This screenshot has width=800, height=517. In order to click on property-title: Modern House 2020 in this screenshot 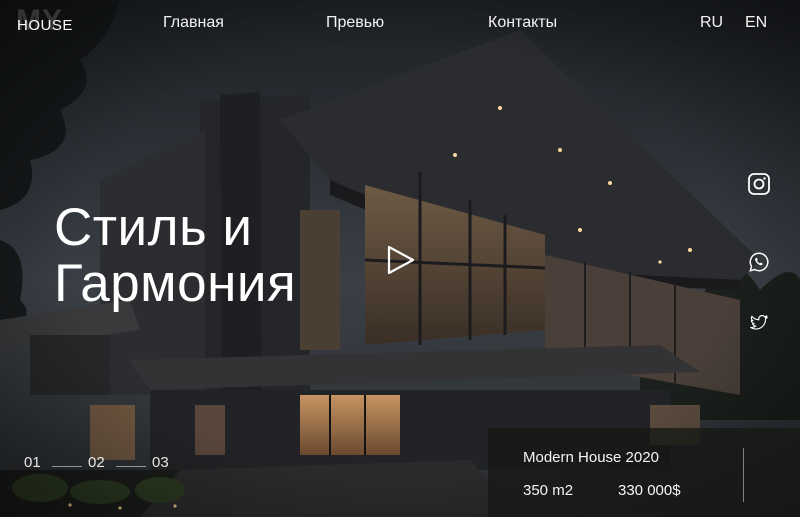, I will do `click(591, 457)`.